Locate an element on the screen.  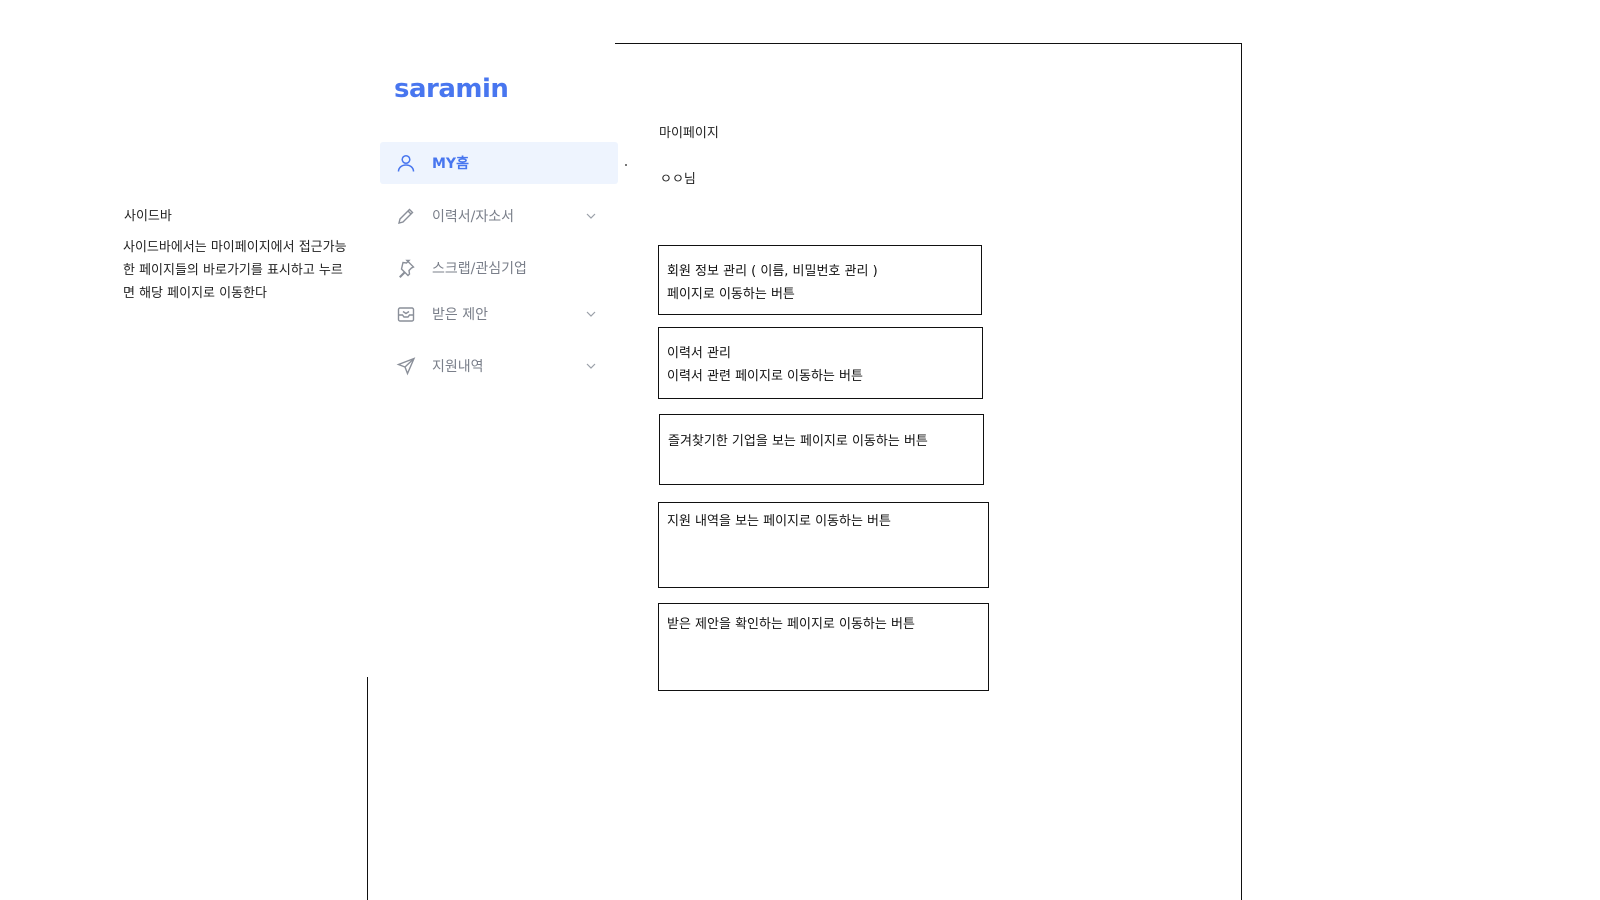
frame-right-line is located at coordinates (1241, 471).